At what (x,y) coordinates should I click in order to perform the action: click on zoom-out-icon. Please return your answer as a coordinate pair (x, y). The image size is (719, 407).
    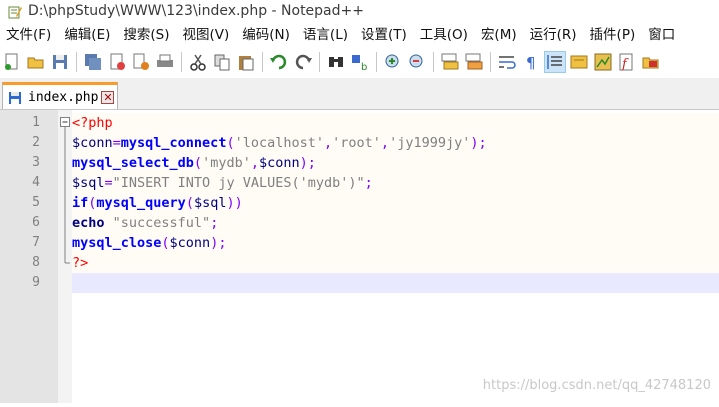
    Looking at the image, I should click on (417, 62).